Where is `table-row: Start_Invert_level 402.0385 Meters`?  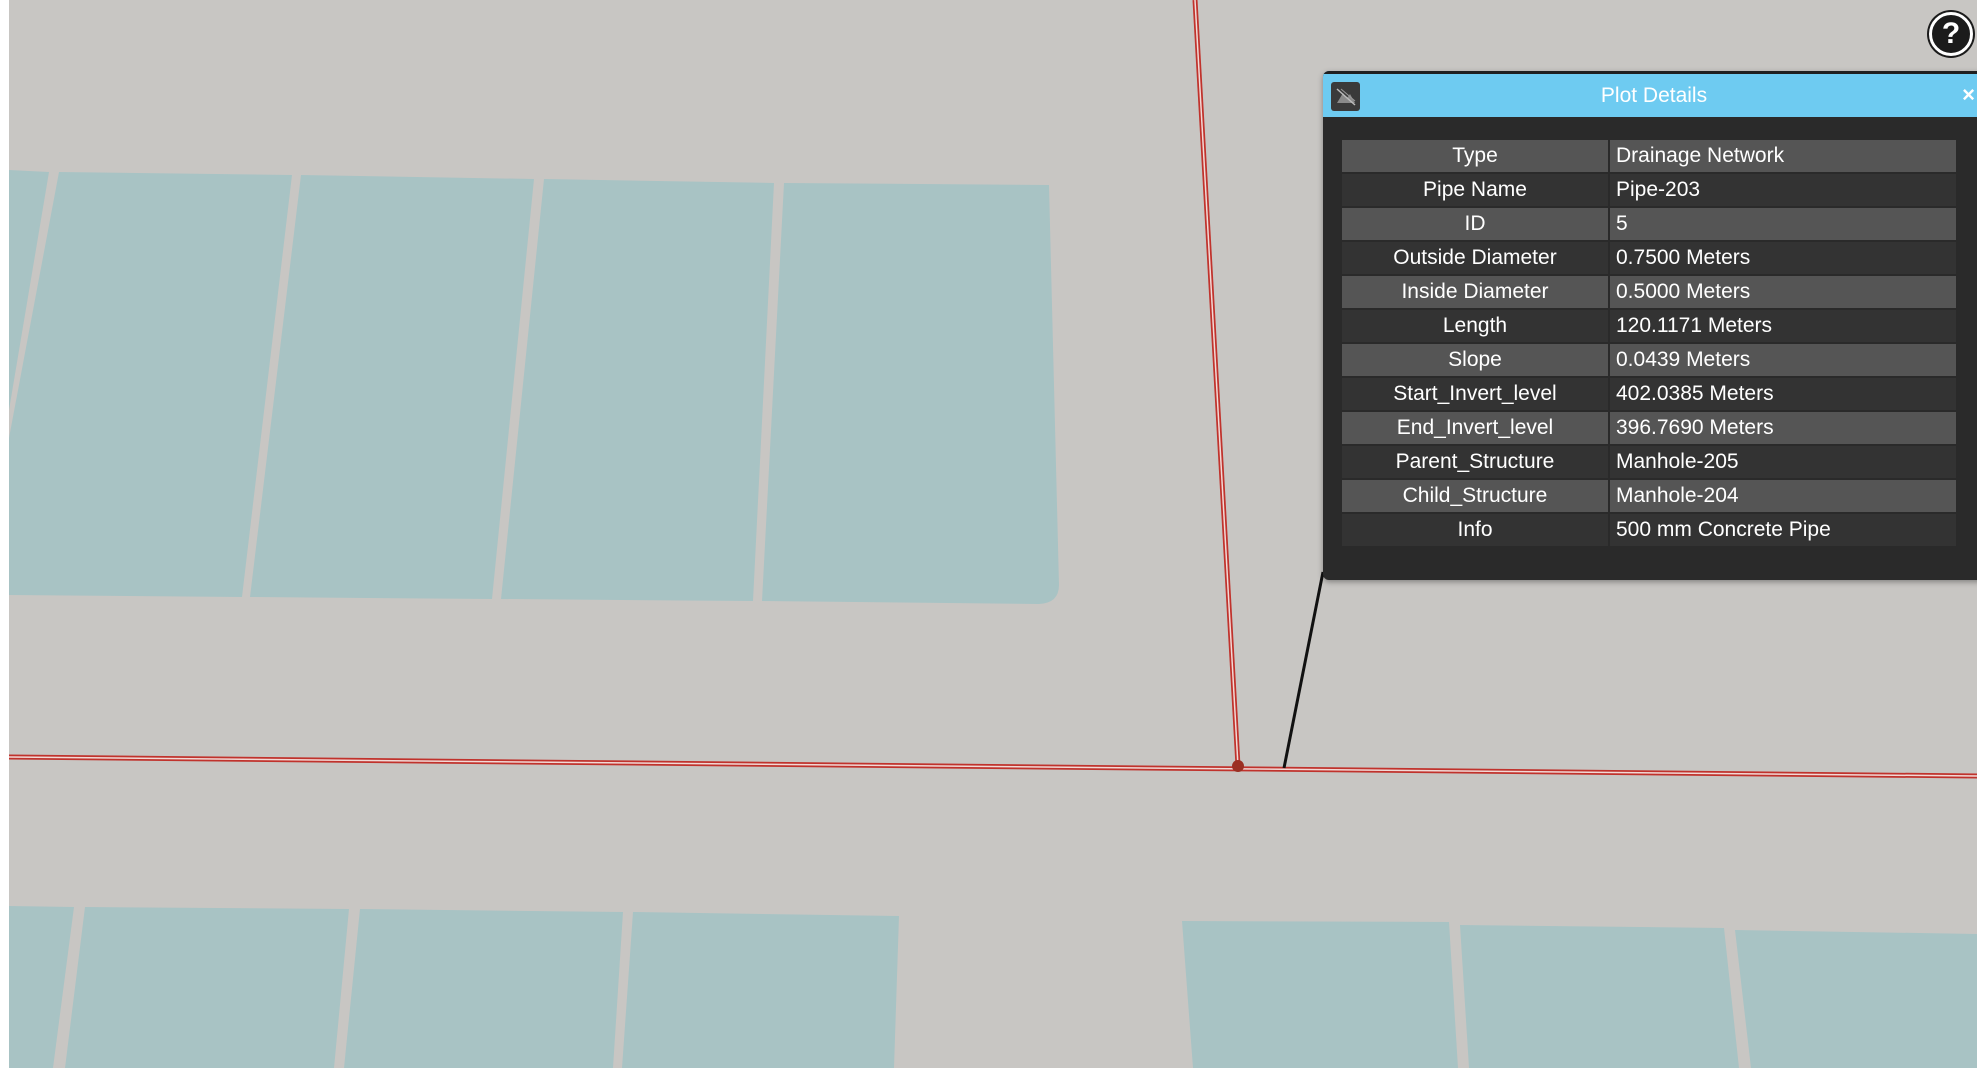 table-row: Start_Invert_level 402.0385 Meters is located at coordinates (1649, 394).